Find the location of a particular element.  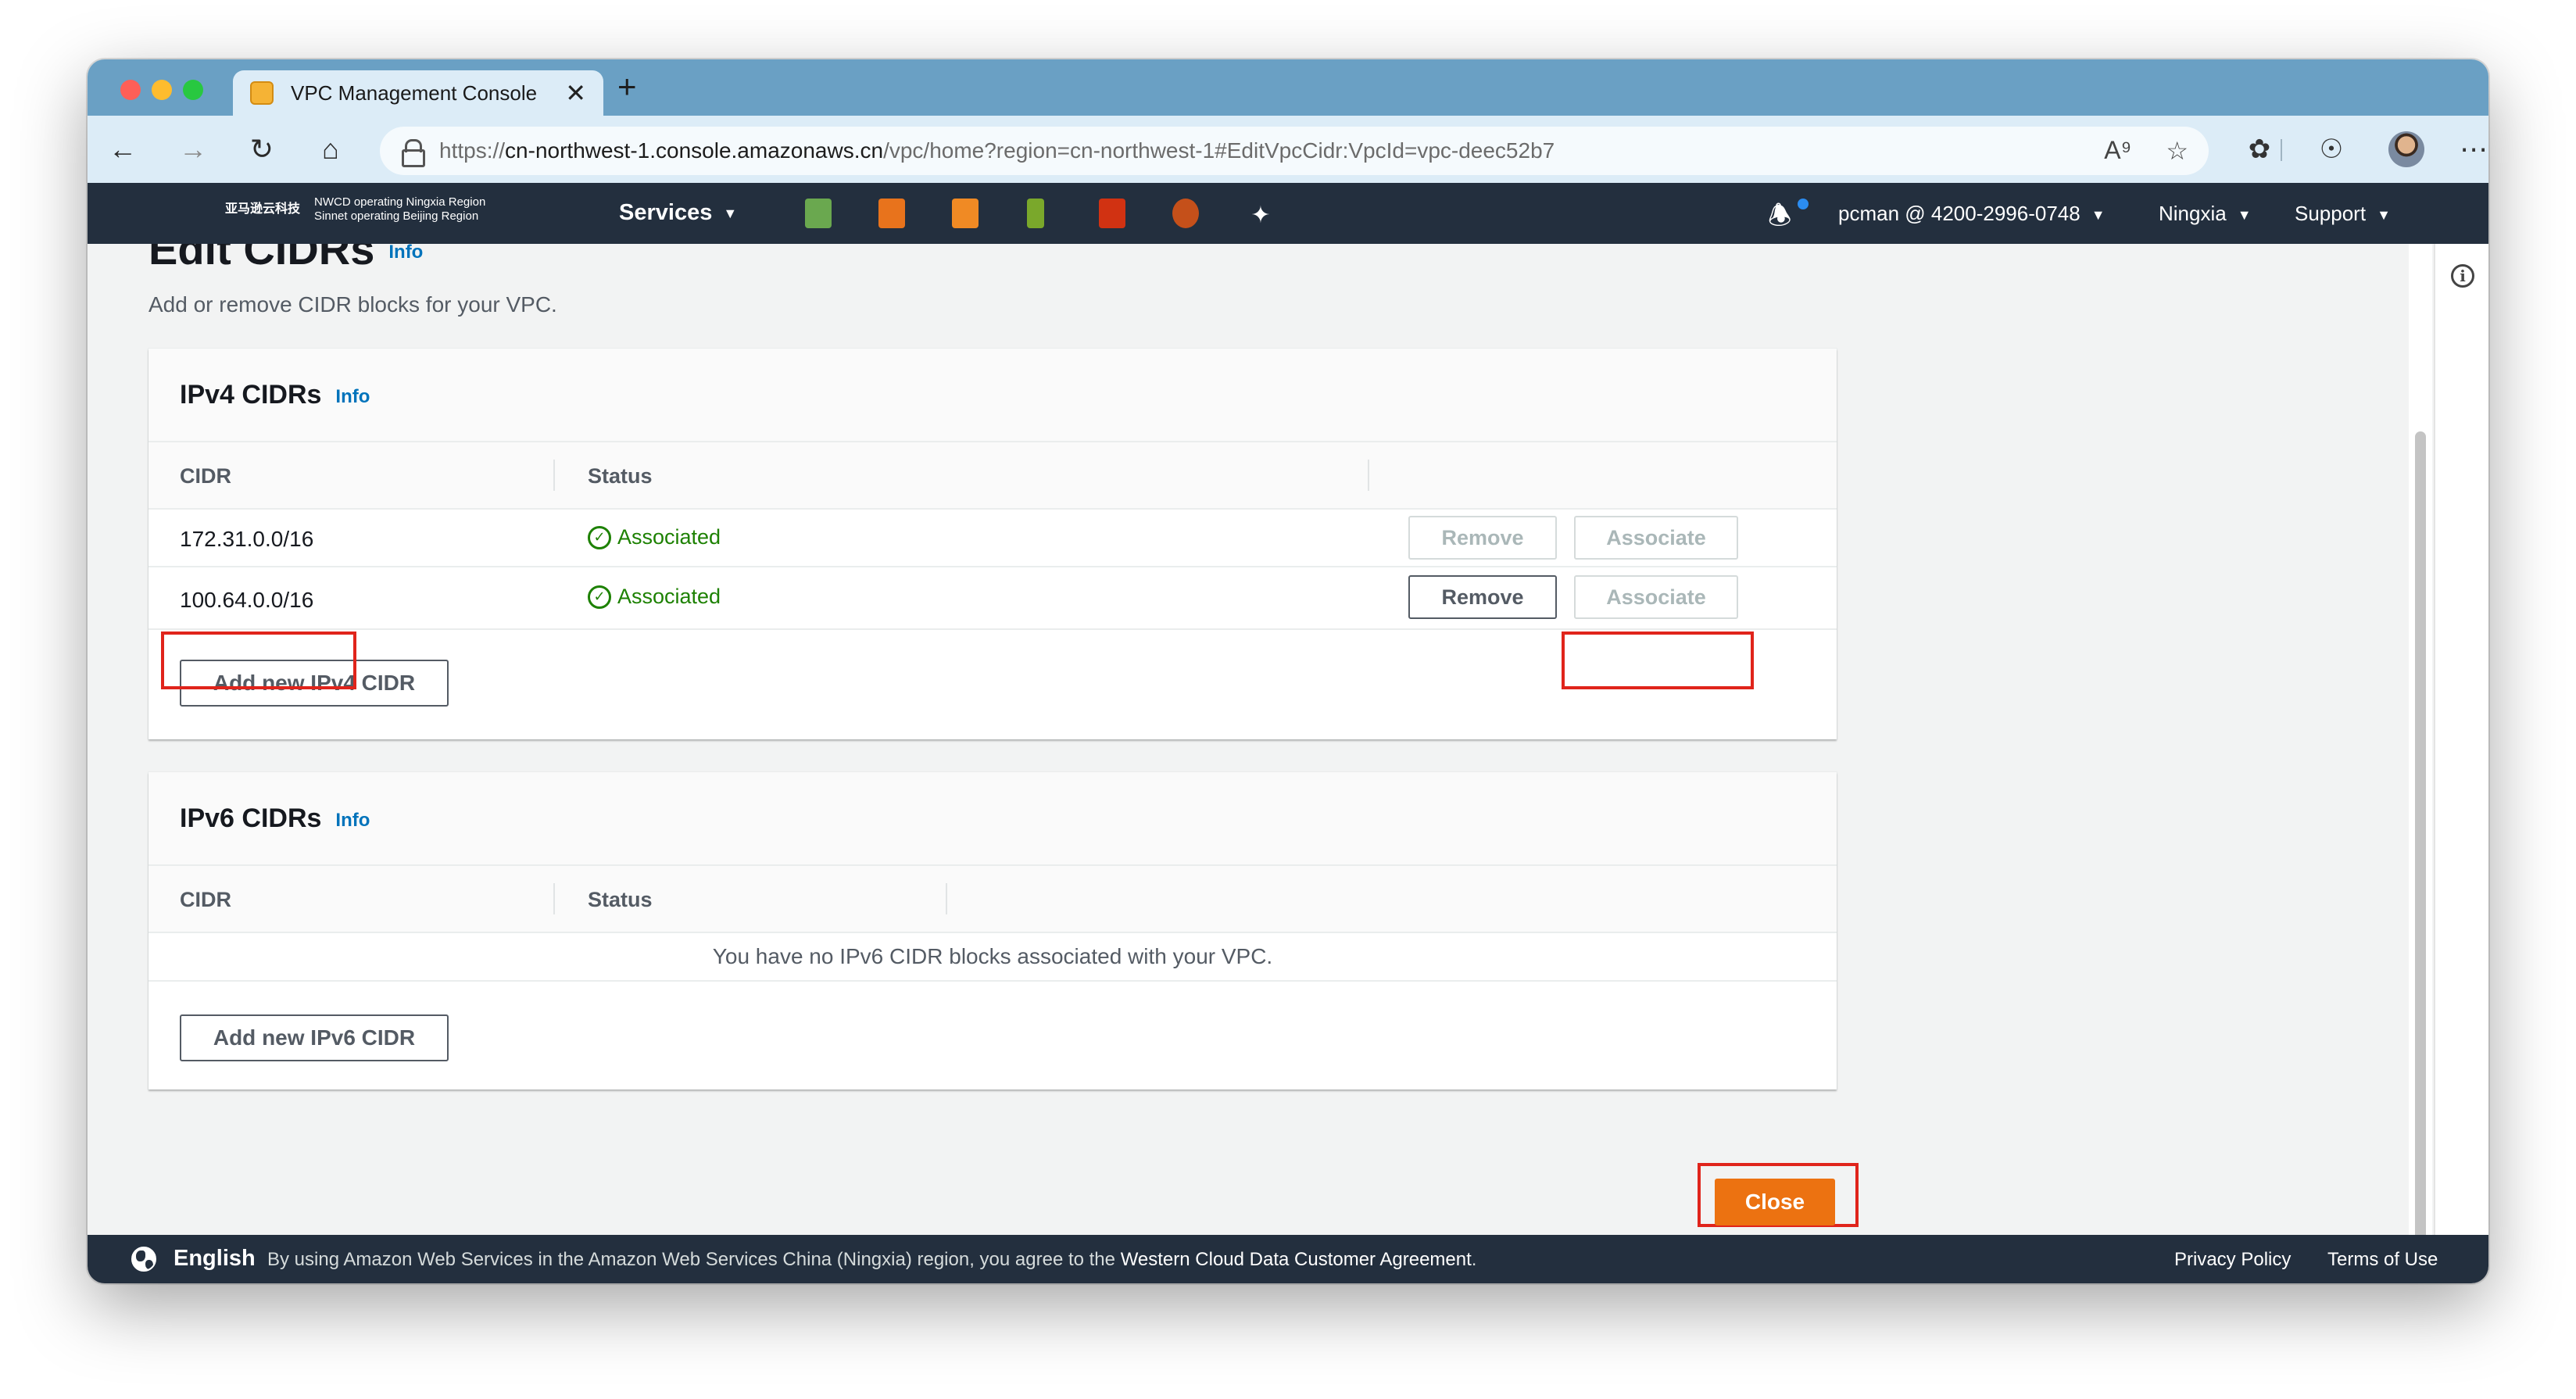

reload-icon: ↻ is located at coordinates (261, 149).